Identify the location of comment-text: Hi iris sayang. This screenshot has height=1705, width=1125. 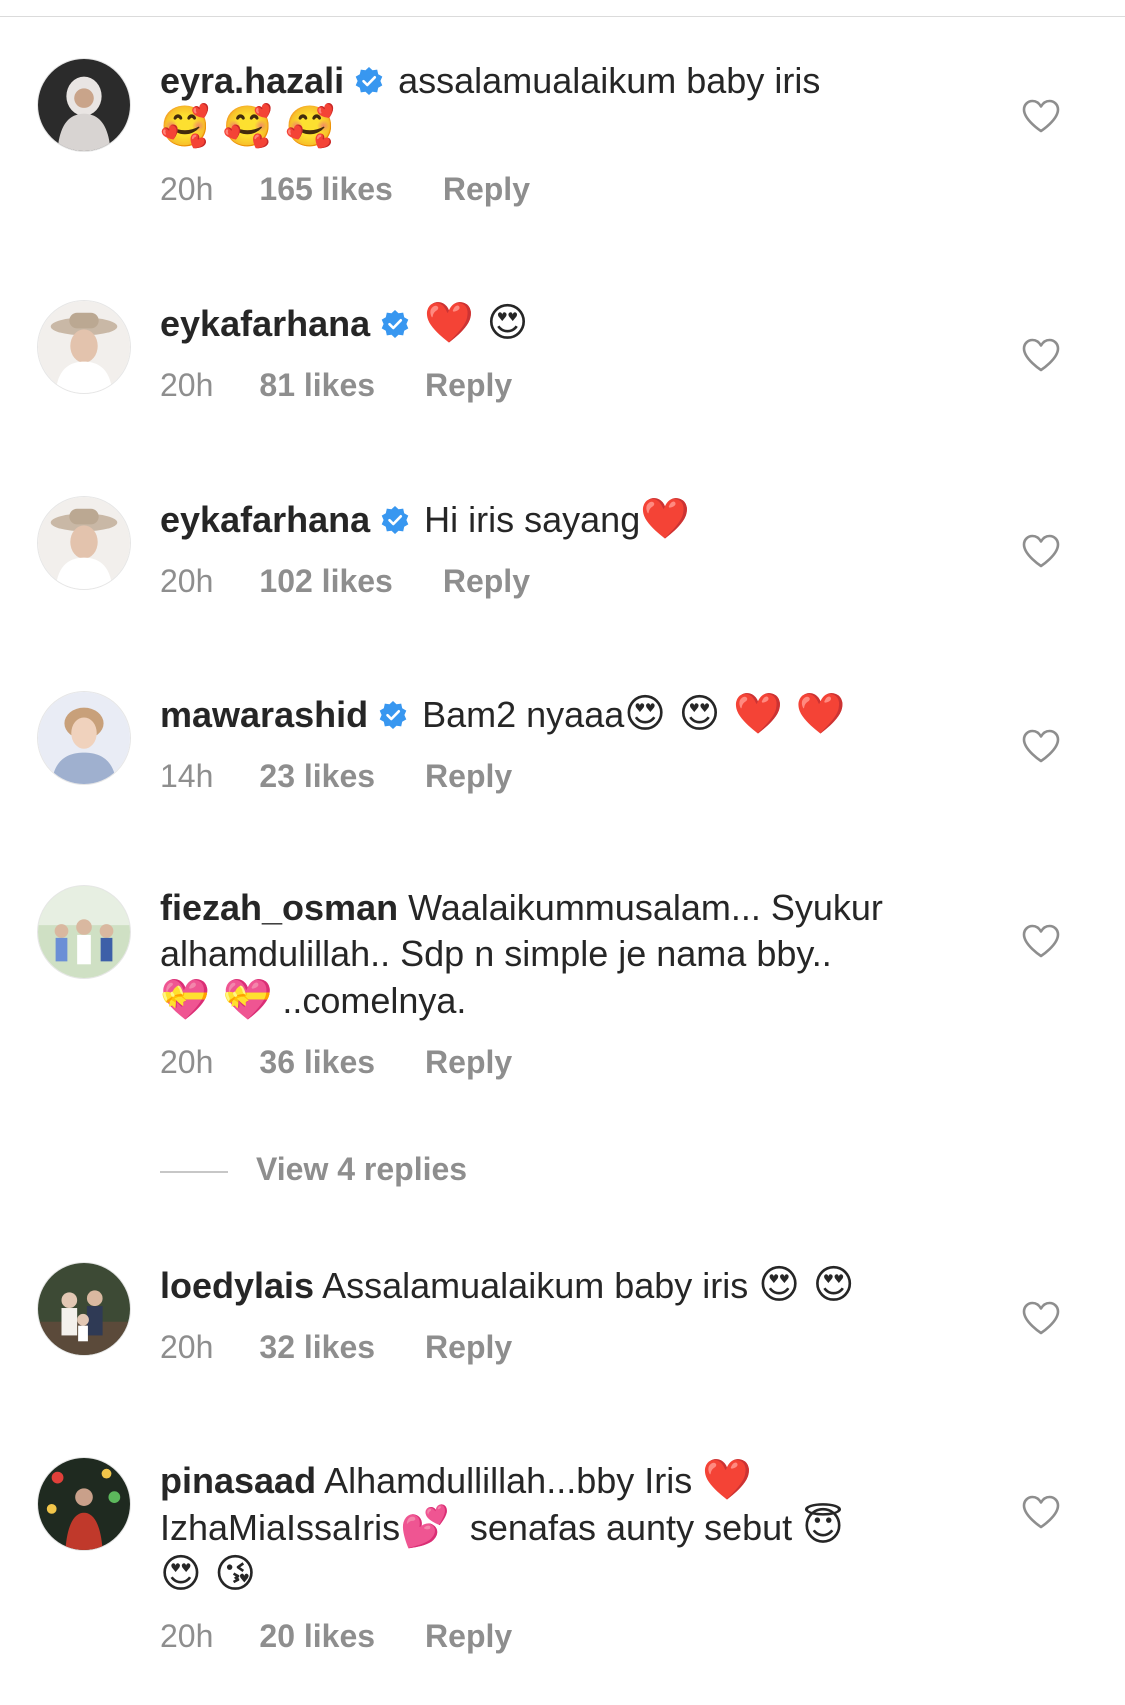
(532, 519).